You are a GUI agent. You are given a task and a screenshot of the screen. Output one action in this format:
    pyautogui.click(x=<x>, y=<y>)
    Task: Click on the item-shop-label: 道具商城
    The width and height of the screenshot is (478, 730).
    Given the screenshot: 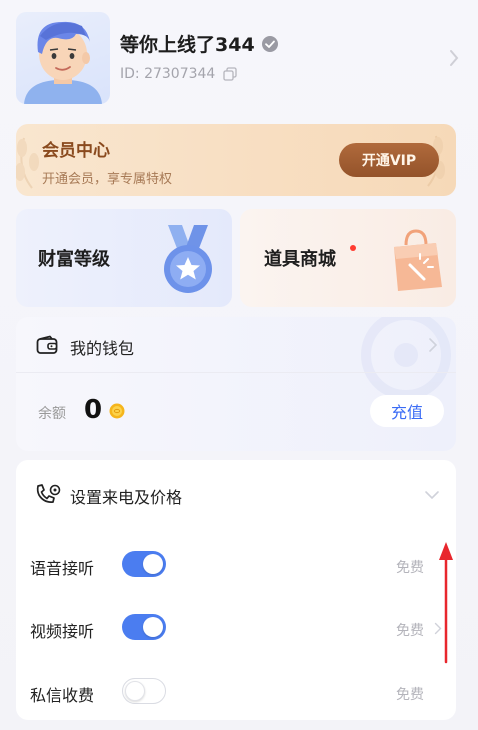 What is the action you would take?
    pyautogui.click(x=300, y=259)
    